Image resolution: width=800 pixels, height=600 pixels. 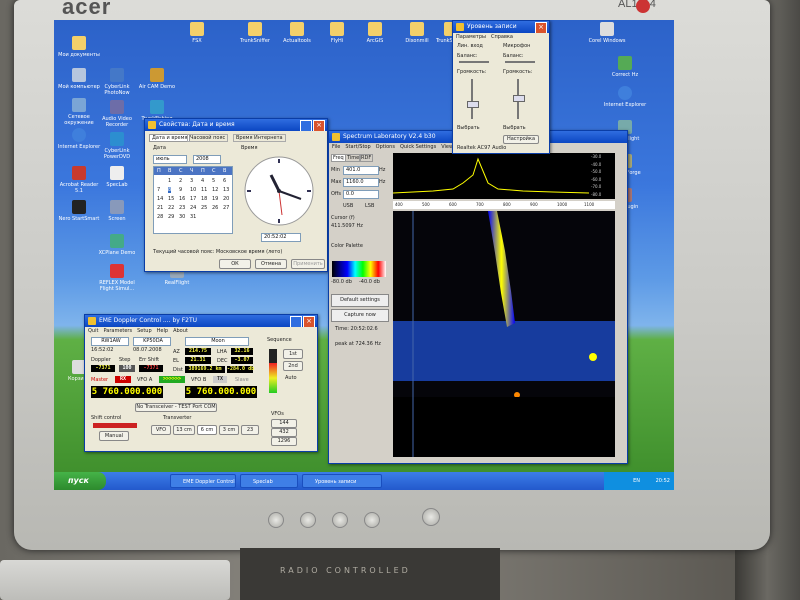 I want to click on menu-quick-settings: Quick Settings, so click(x=418, y=147).